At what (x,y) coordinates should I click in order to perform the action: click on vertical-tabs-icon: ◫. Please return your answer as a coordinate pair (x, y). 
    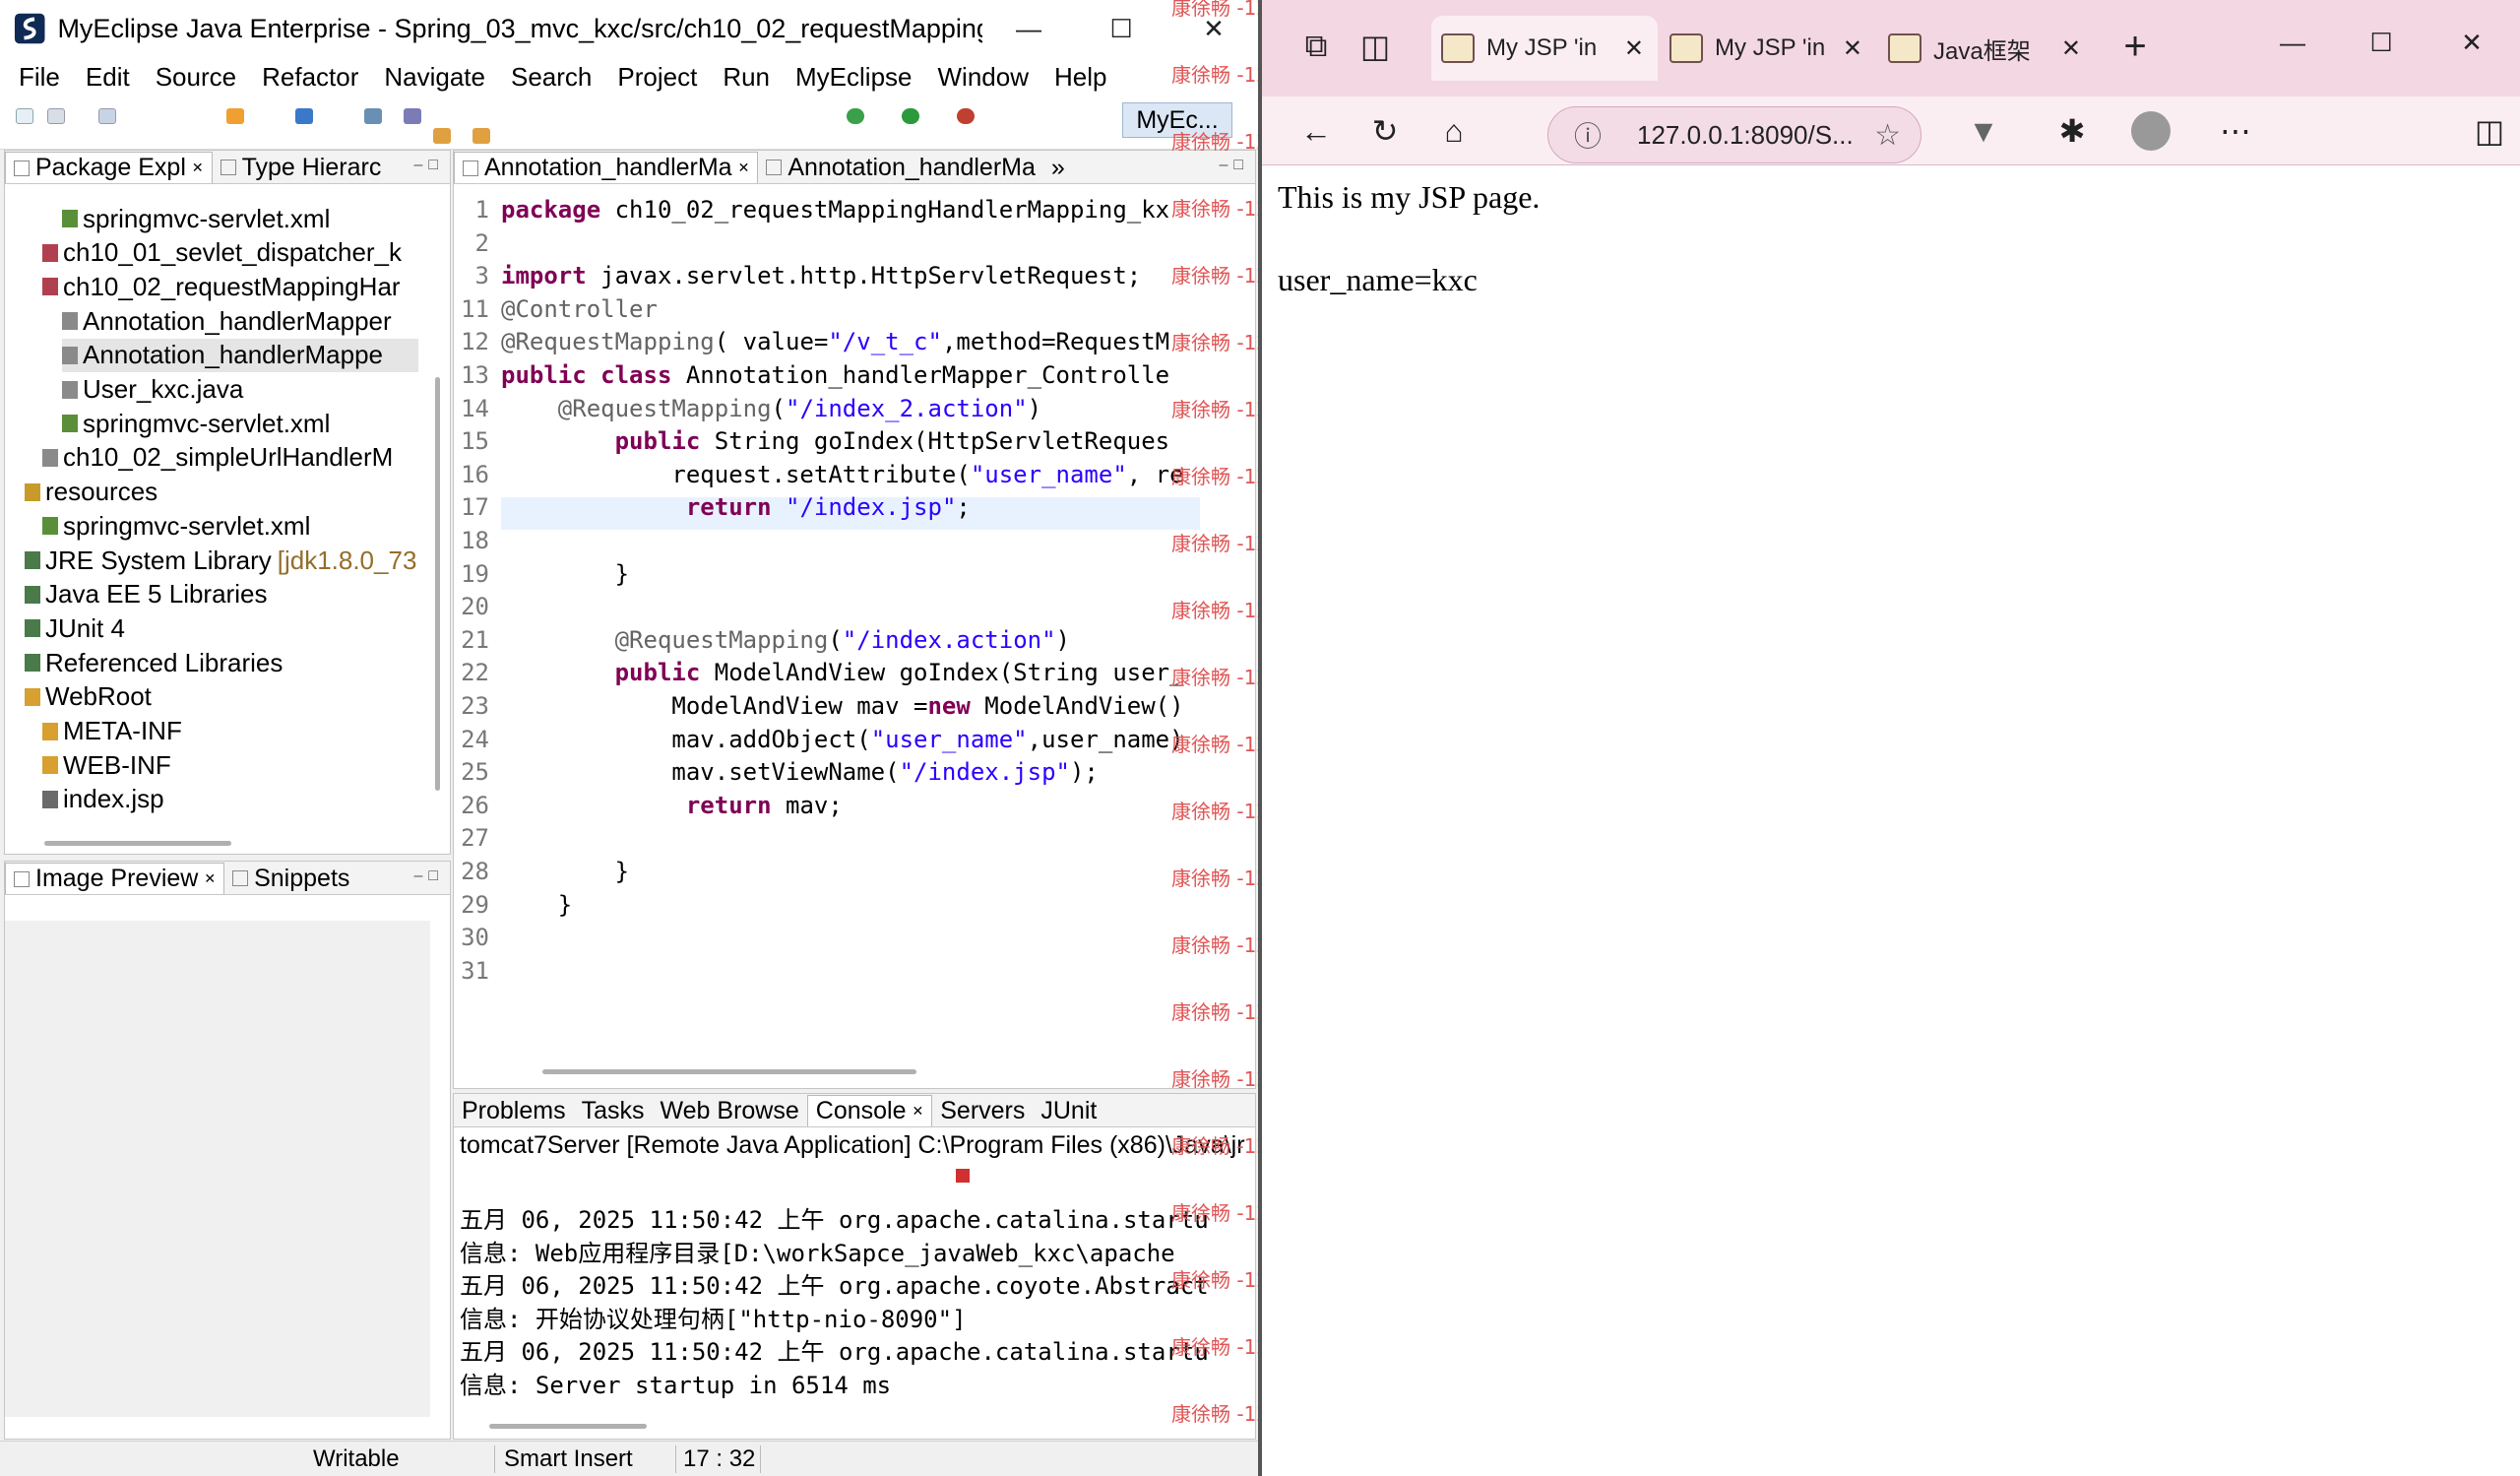
    Looking at the image, I should click on (1375, 46).